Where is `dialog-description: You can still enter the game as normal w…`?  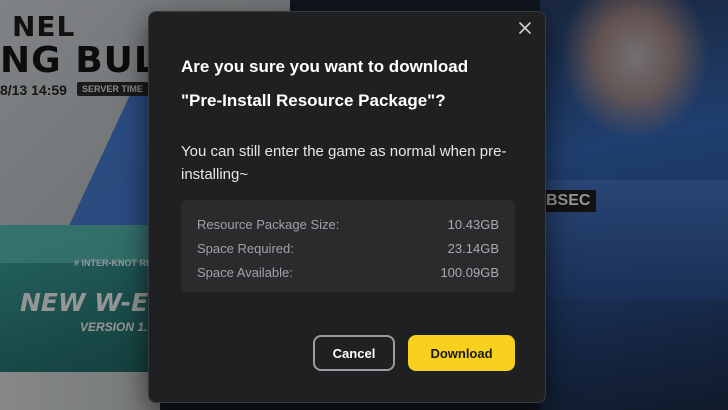
dialog-description: You can still enter the game as normal w… is located at coordinates (344, 163).